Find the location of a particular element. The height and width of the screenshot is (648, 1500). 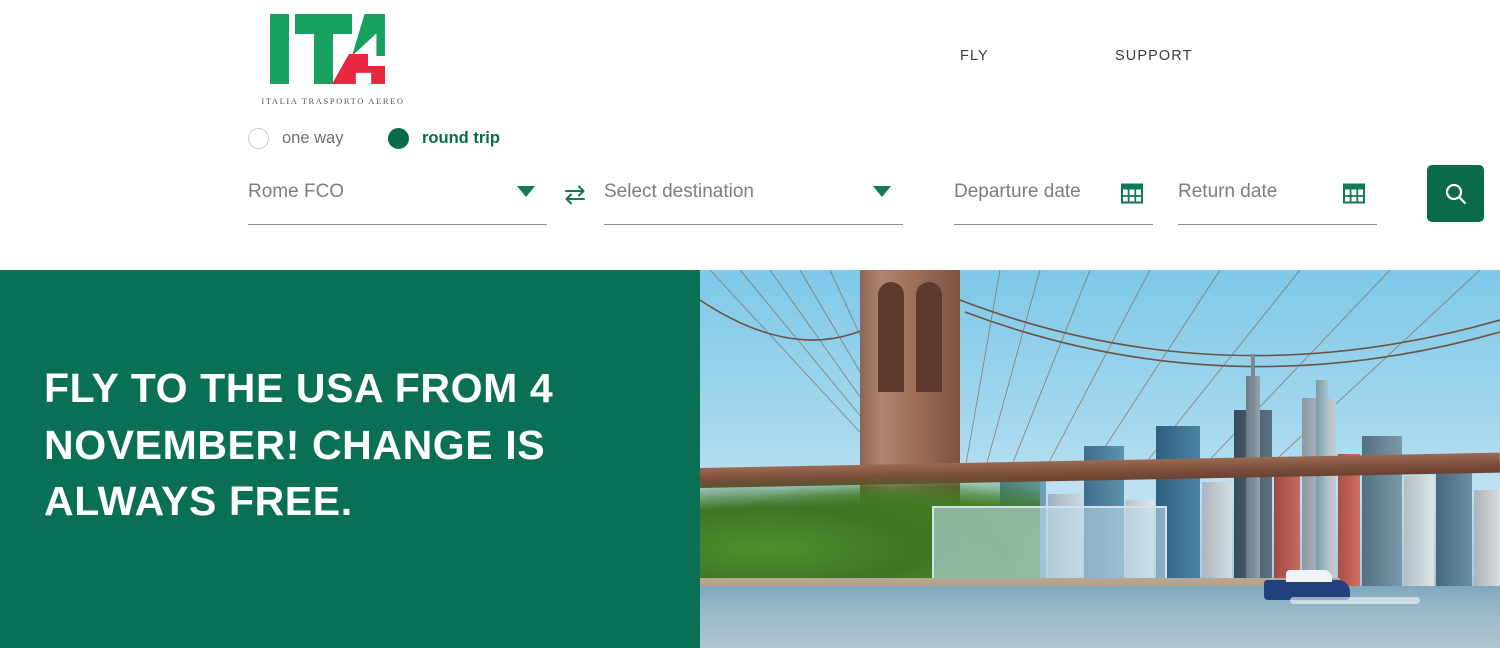

radio-button-round-trip is located at coordinates (398, 138).